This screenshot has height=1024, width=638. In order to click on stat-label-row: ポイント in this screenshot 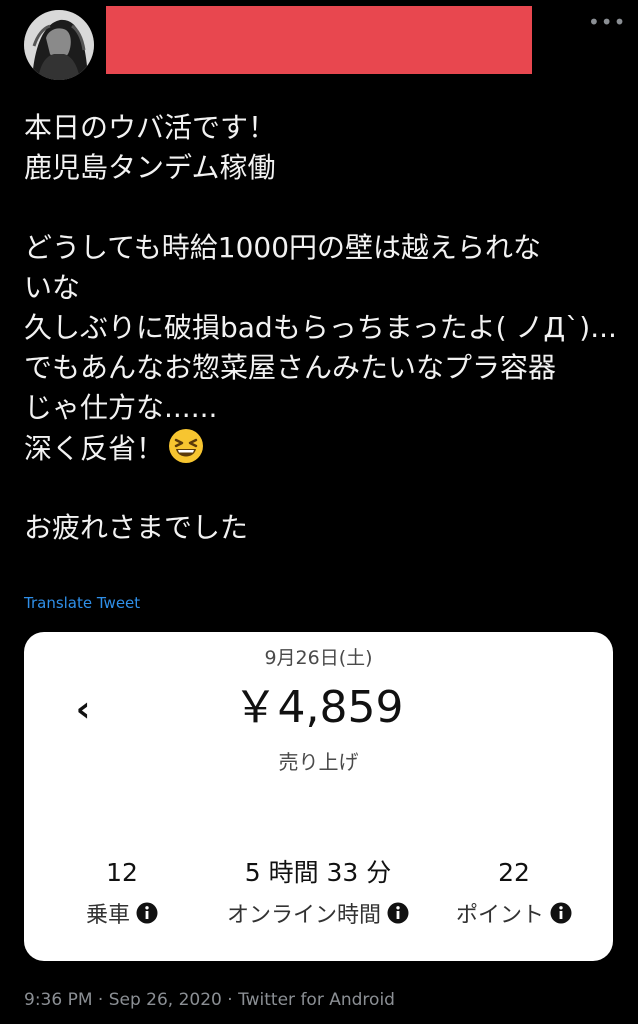, I will do `click(514, 917)`.